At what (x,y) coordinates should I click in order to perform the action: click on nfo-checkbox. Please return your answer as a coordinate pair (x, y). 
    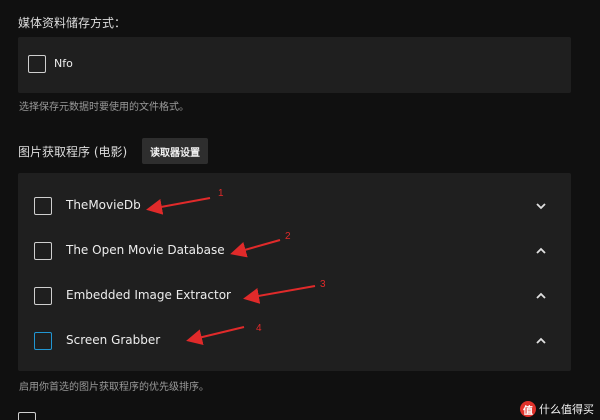
    Looking at the image, I should click on (37, 64).